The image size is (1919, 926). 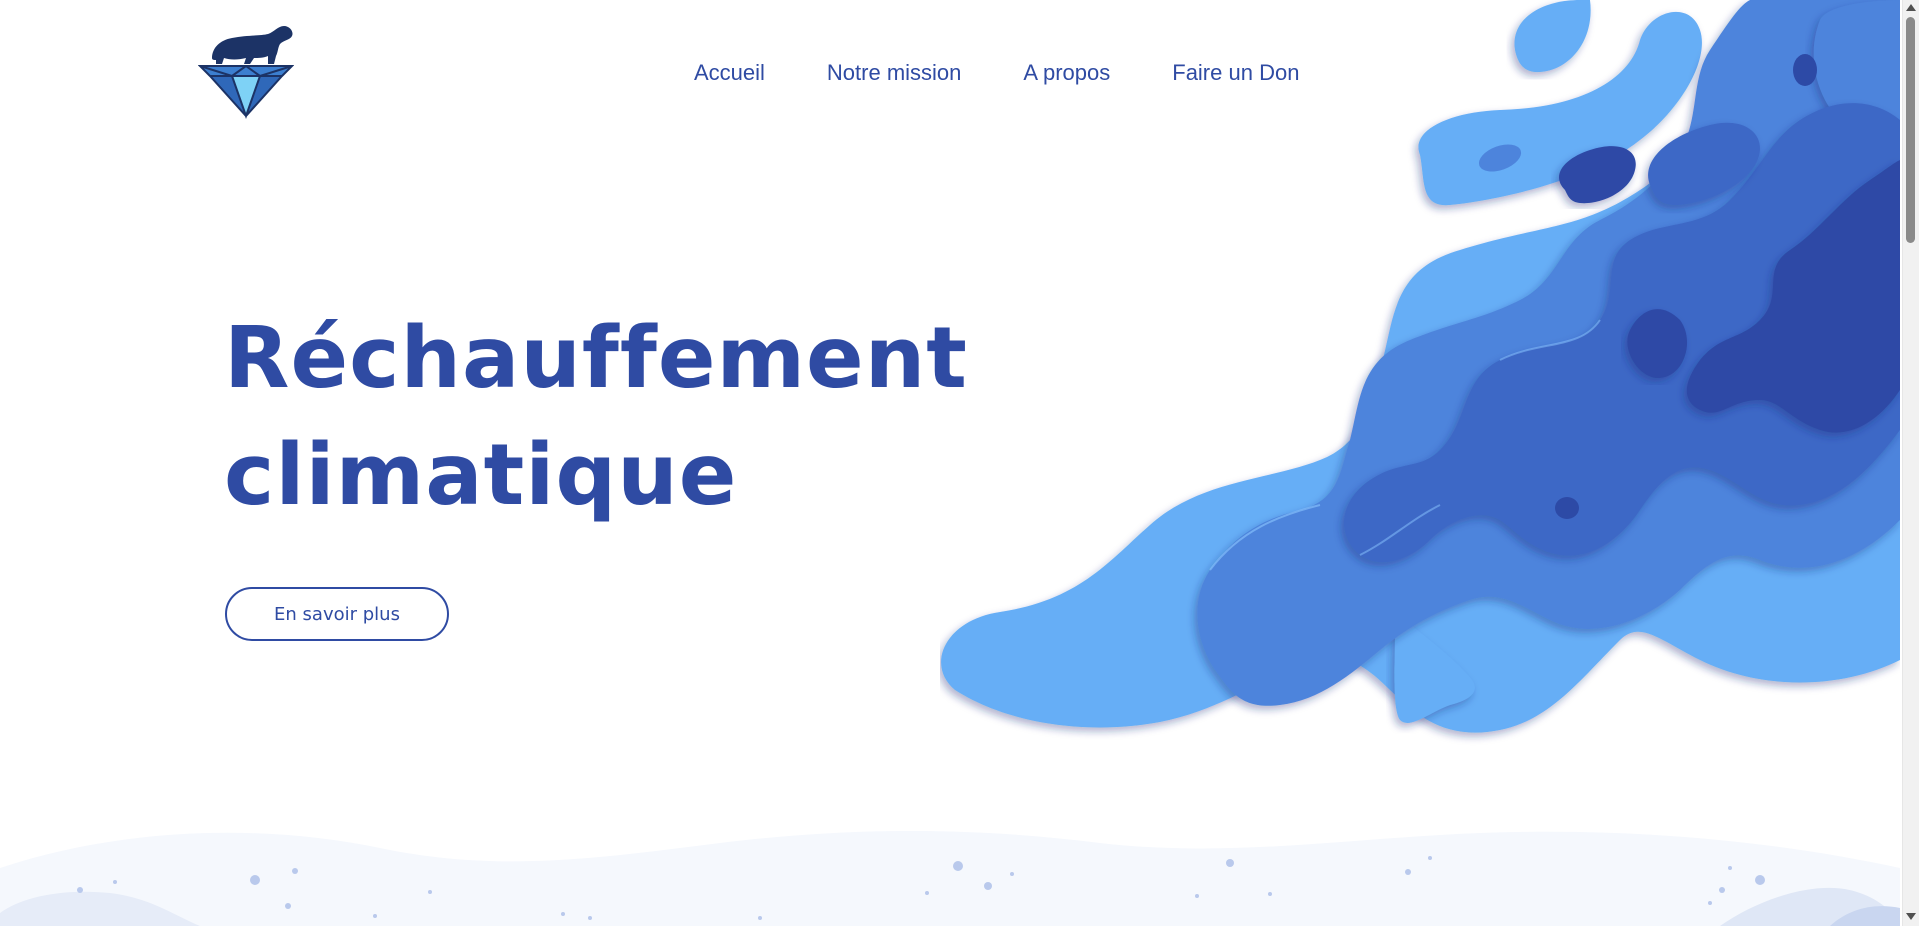 I want to click on scrollbar-thumb, so click(x=1910, y=130).